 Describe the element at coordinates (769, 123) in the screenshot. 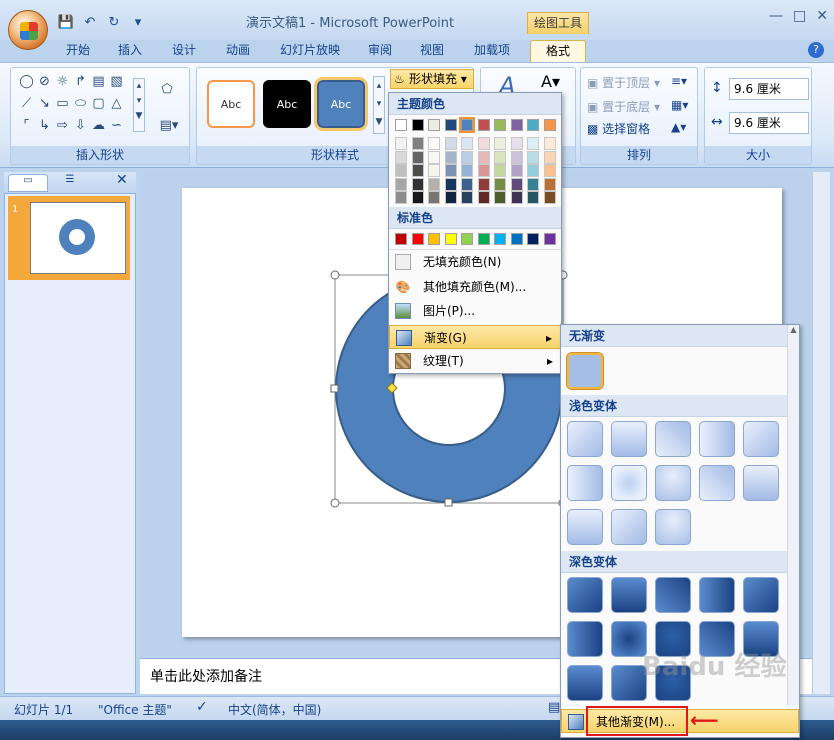

I see `width-input: 9.6 厘米` at that location.